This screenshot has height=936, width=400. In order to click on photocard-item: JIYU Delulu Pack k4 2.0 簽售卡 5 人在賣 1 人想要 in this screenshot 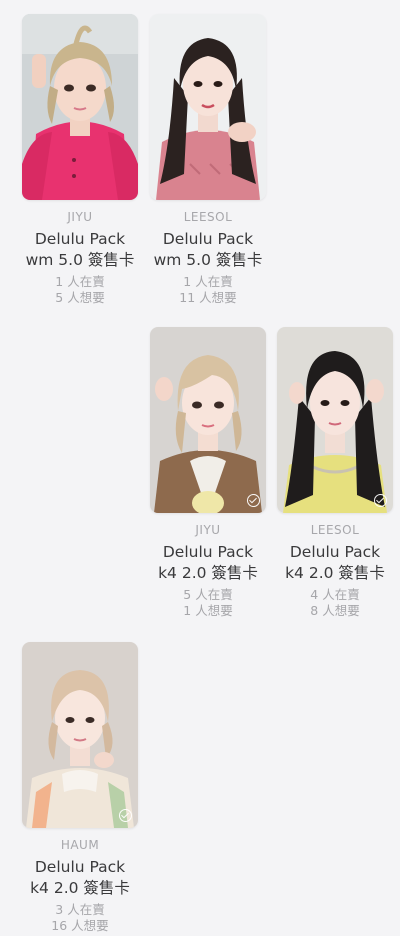, I will do `click(208, 473)`.